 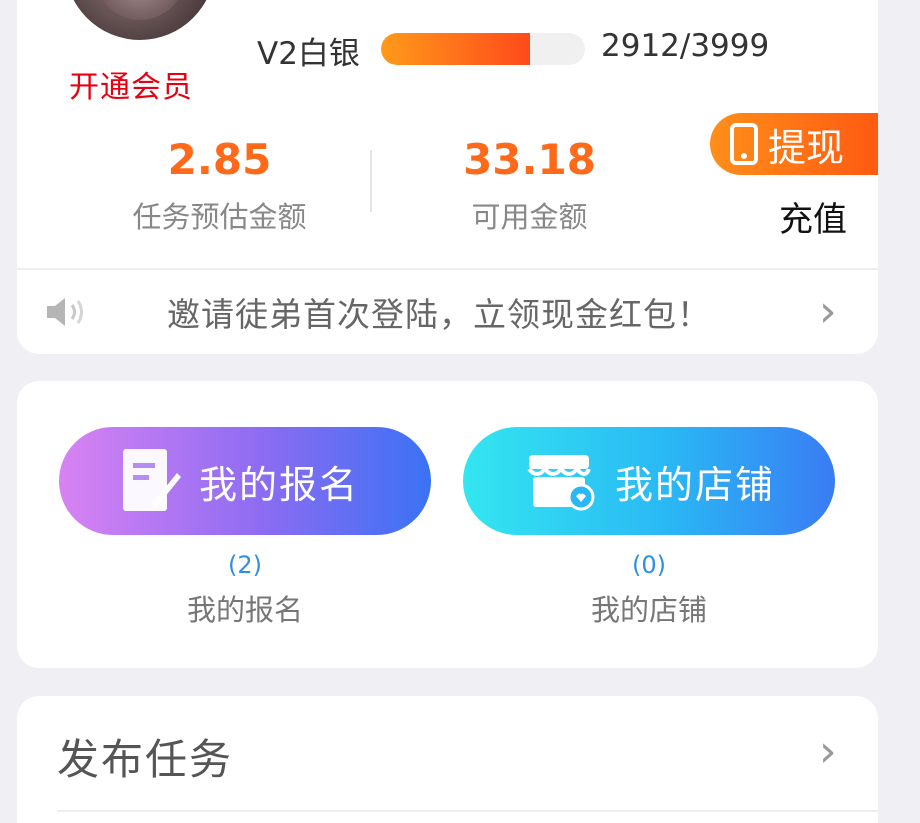 I want to click on notice-text: 邀请徒弟首次登陆，立领现金红包！, so click(x=439, y=314).